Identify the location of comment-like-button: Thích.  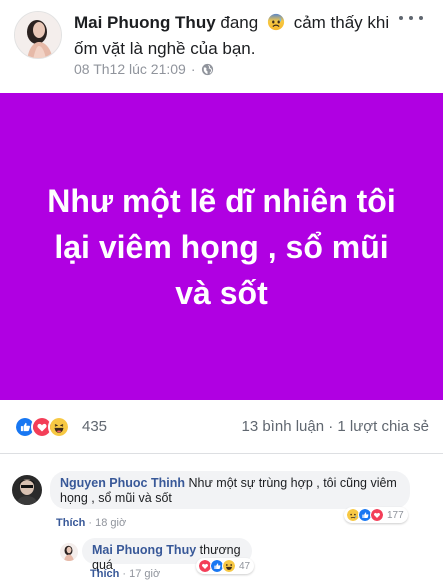
(70, 523).